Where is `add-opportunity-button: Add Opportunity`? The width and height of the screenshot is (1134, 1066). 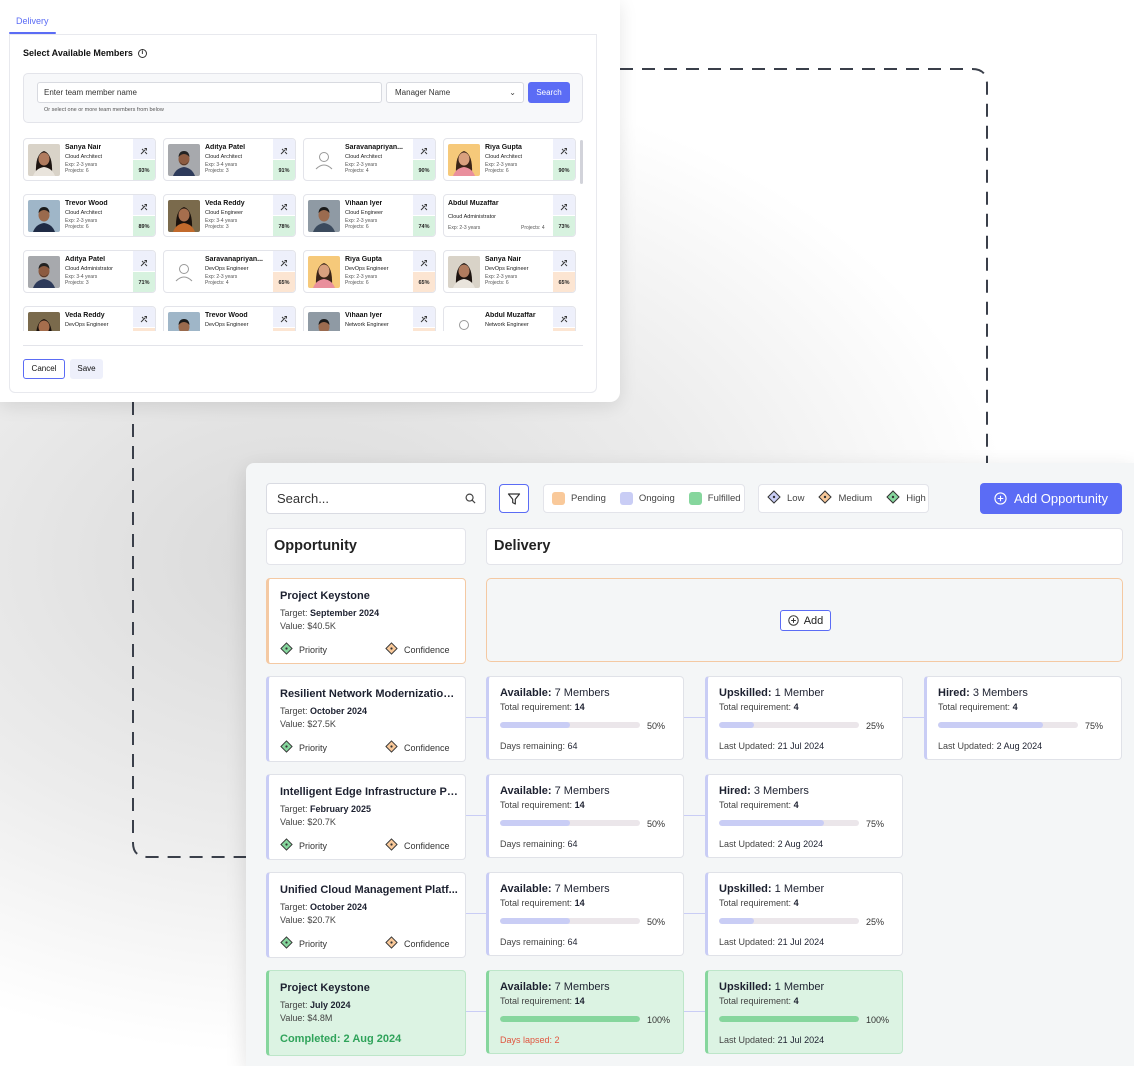 add-opportunity-button: Add Opportunity is located at coordinates (1051, 498).